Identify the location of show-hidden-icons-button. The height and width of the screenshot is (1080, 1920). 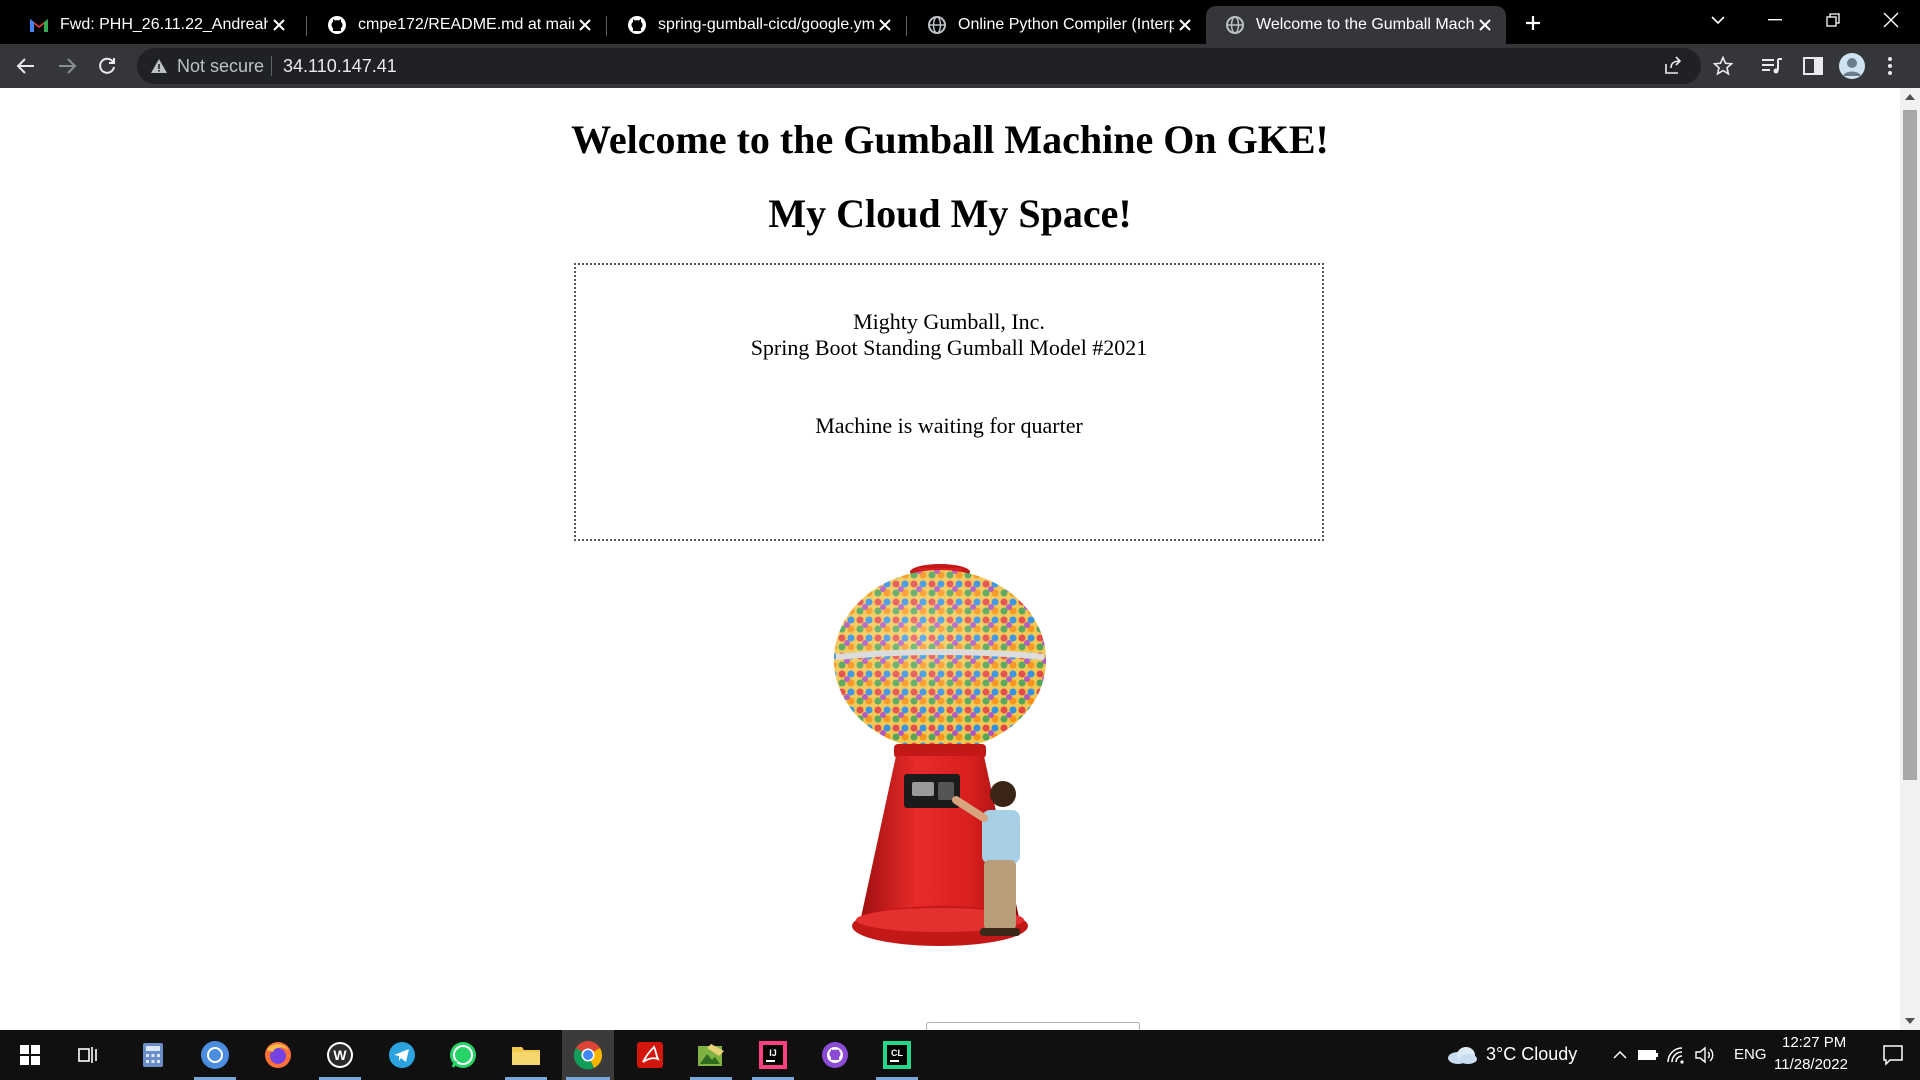
(1620, 1055).